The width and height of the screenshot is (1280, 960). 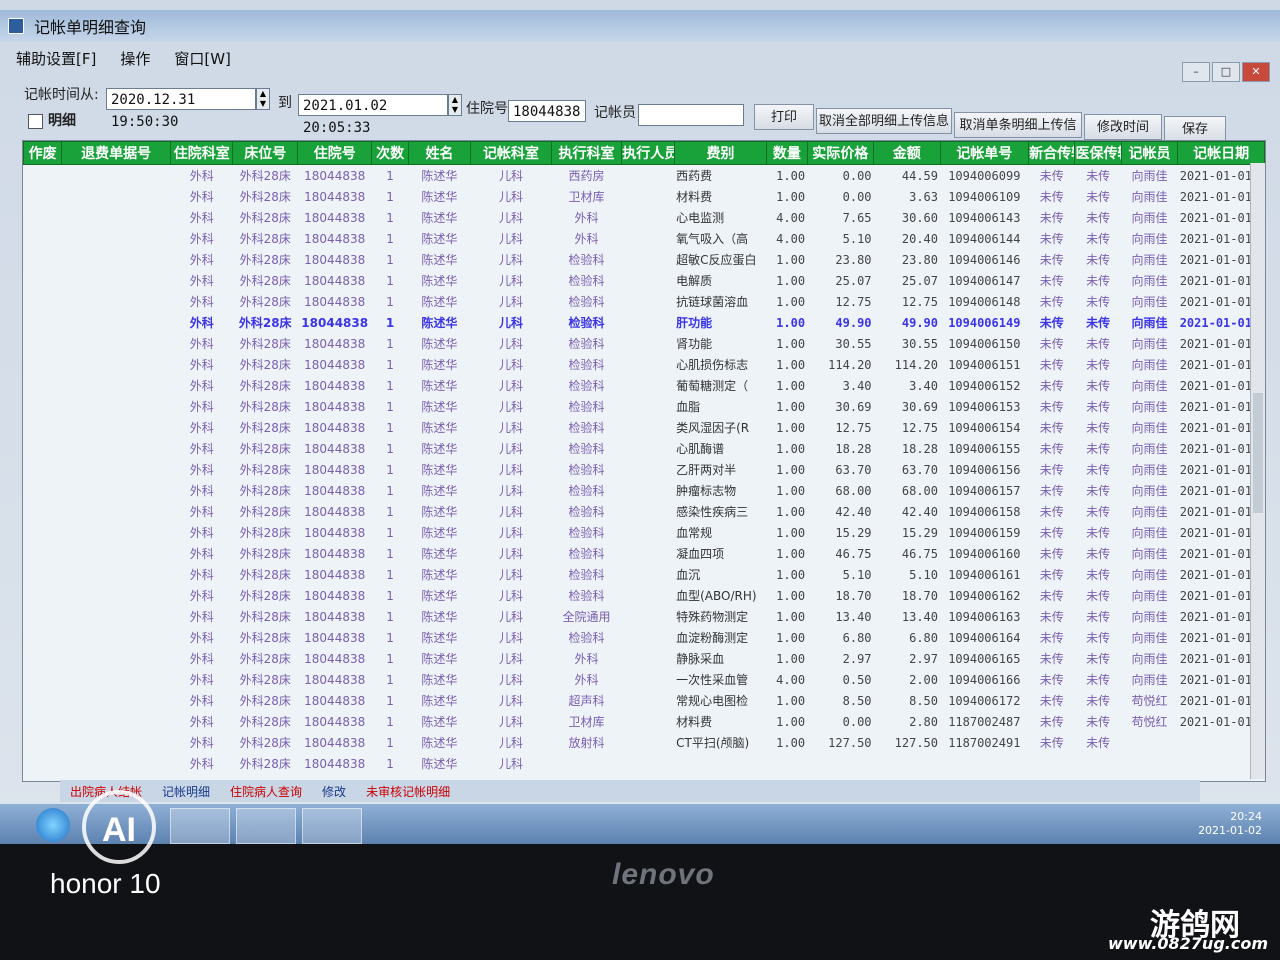 What do you see at coordinates (335, 175) in the screenshot?
I see `table-cell: 18044838` at bounding box center [335, 175].